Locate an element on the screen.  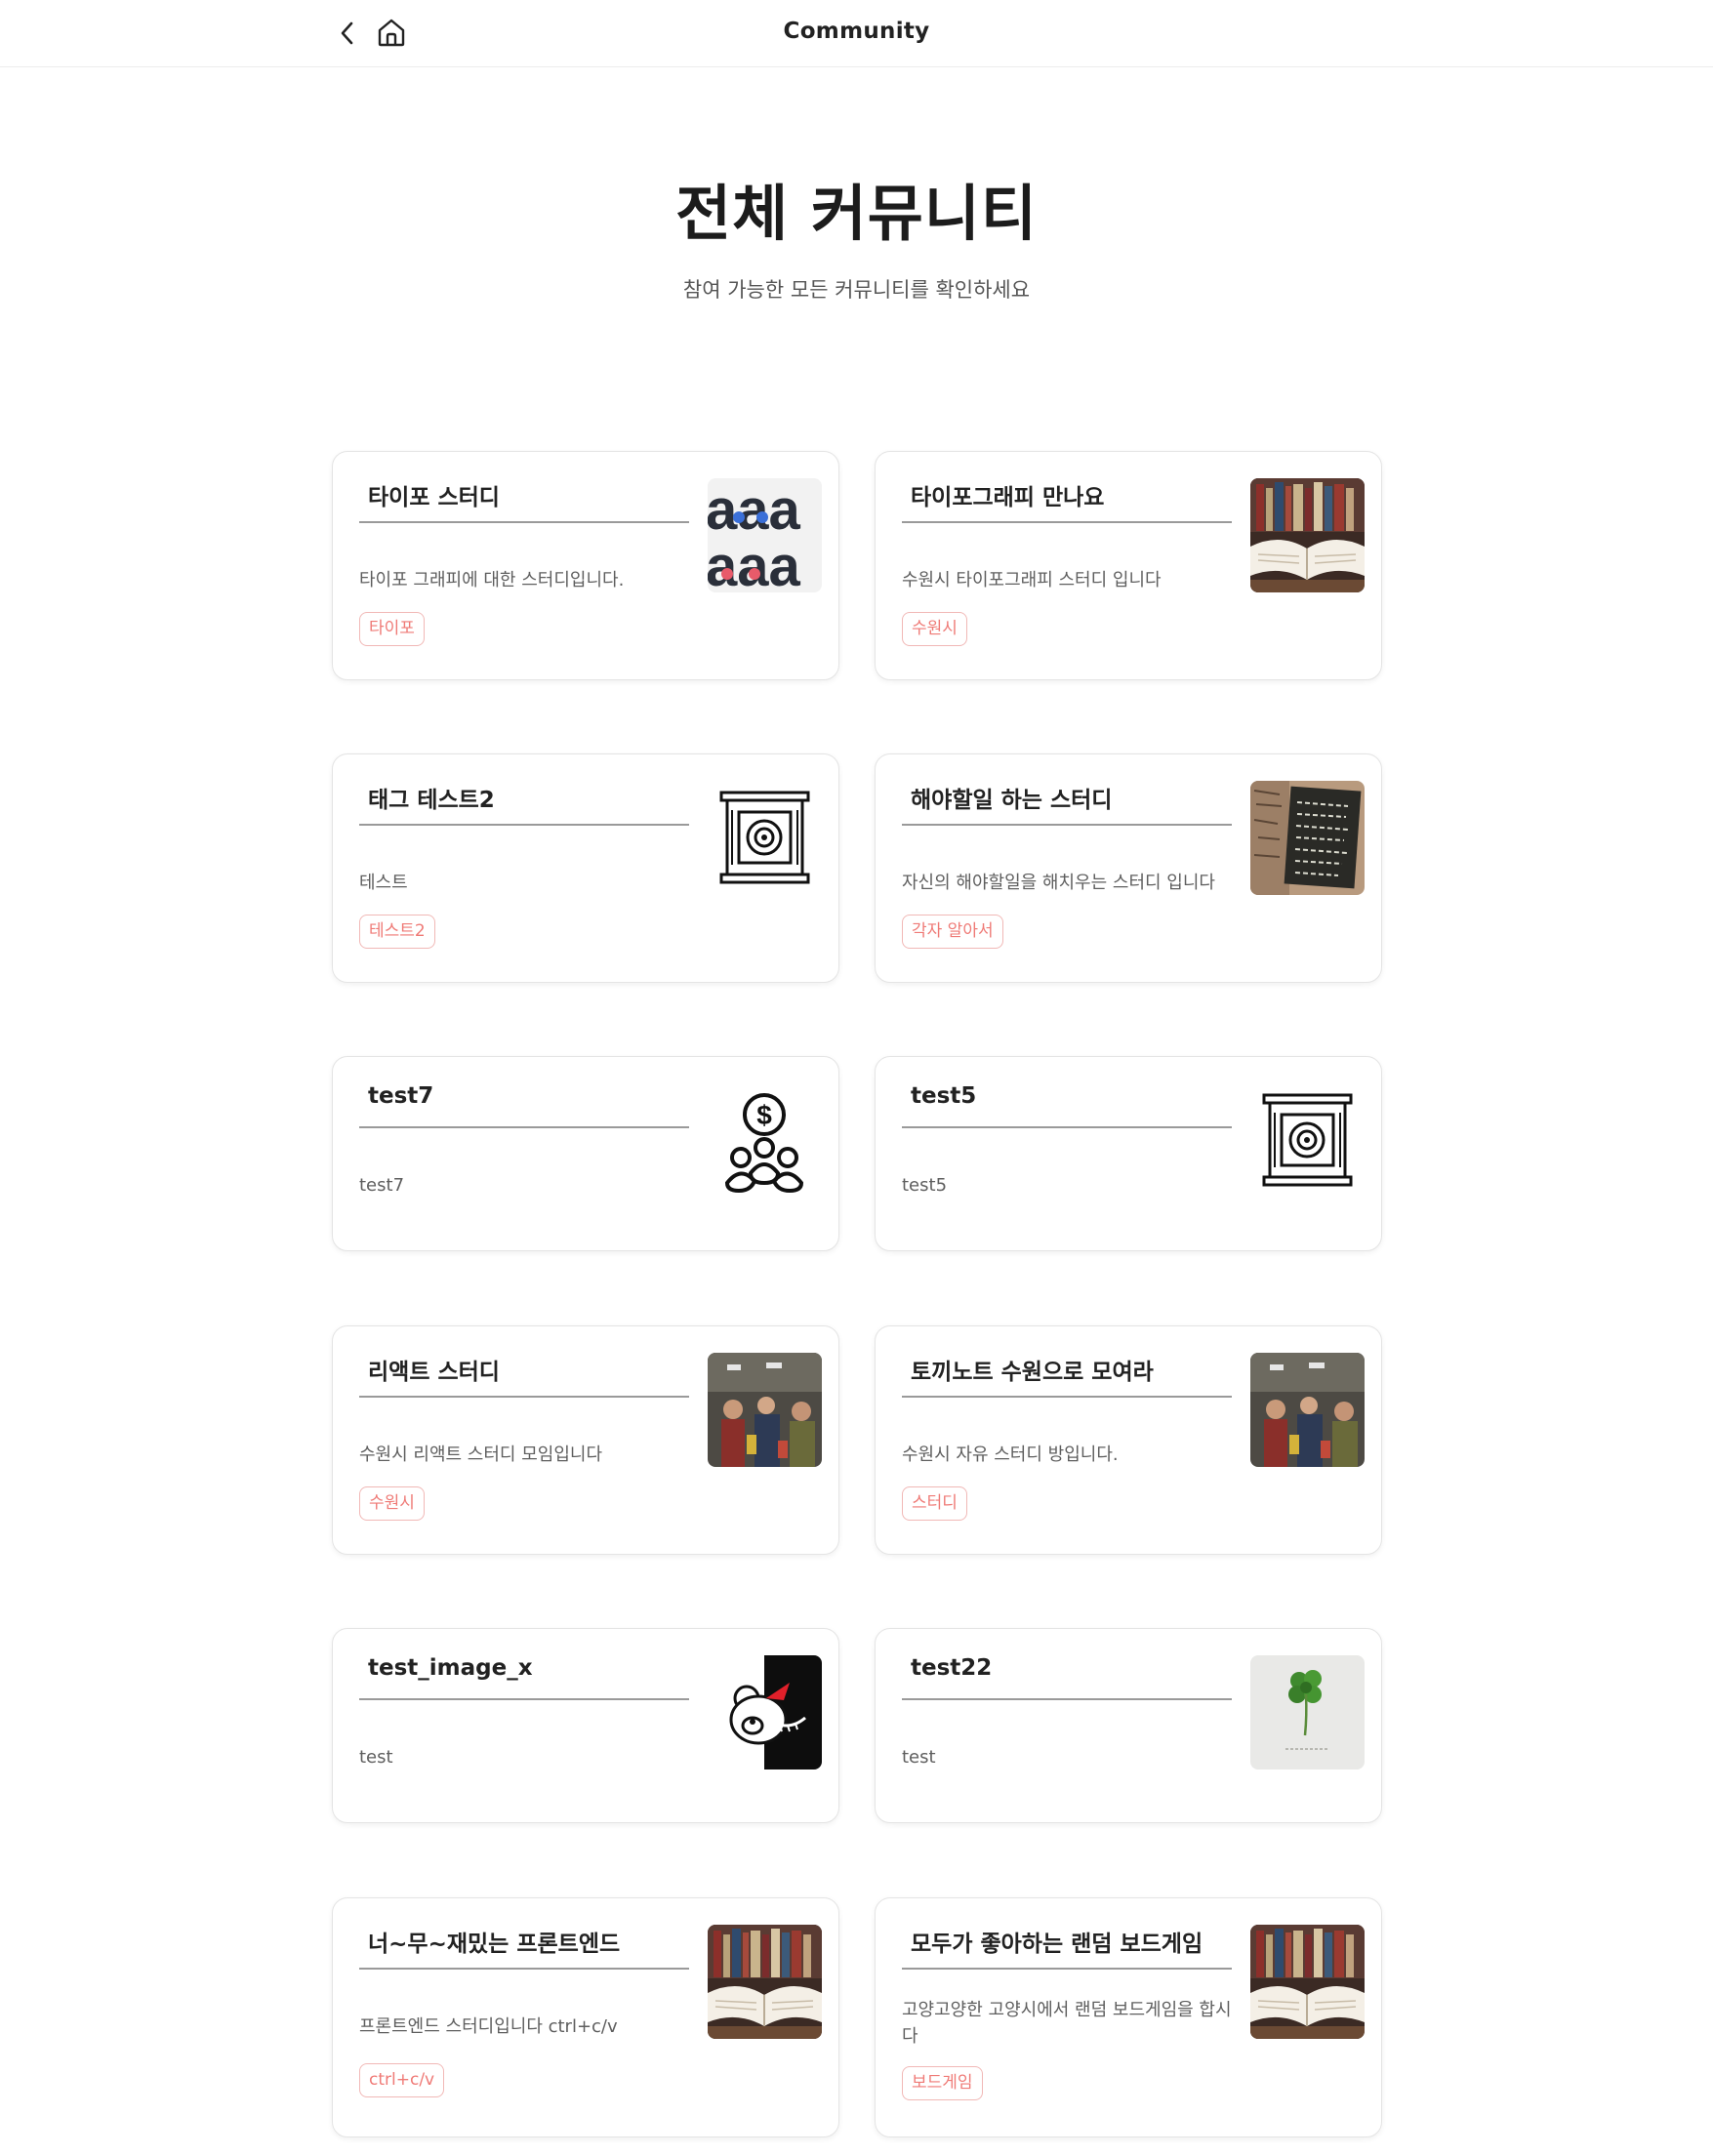
card-title: test_image_x is located at coordinates (450, 1668).